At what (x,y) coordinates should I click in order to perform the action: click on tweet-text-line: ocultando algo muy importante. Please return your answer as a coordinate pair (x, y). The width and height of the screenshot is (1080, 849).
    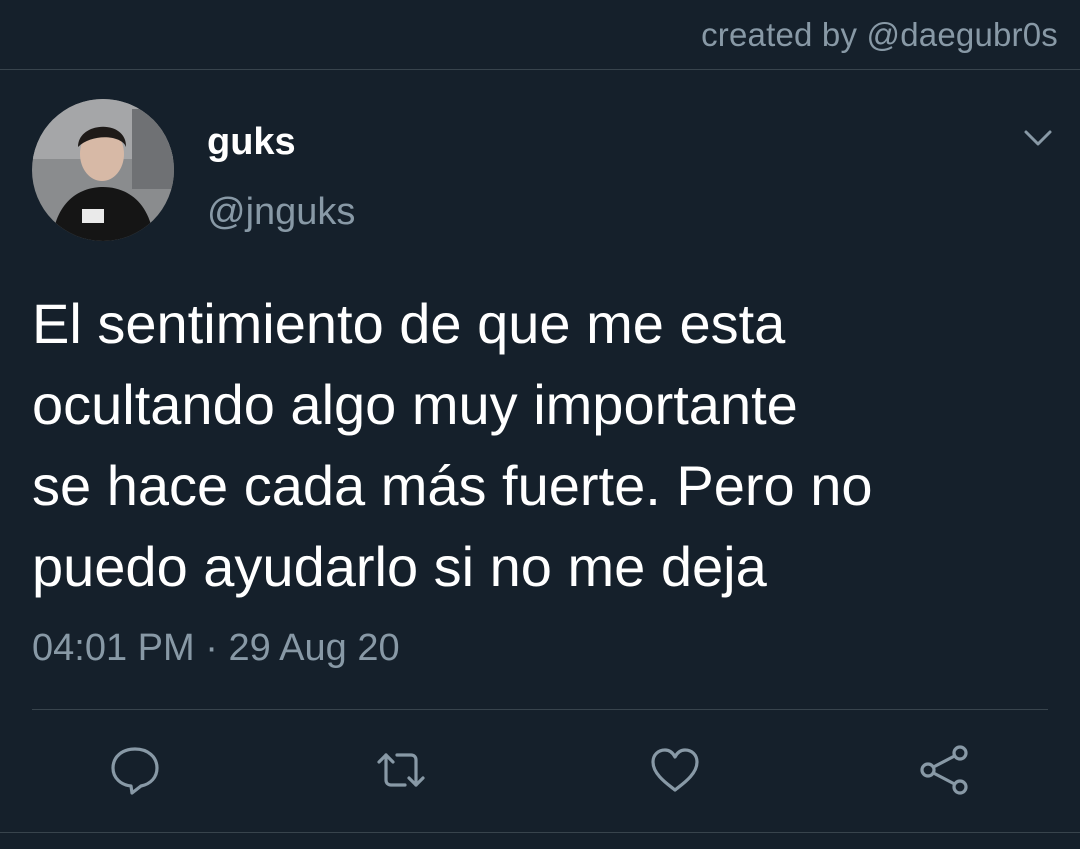
    Looking at the image, I should click on (415, 404).